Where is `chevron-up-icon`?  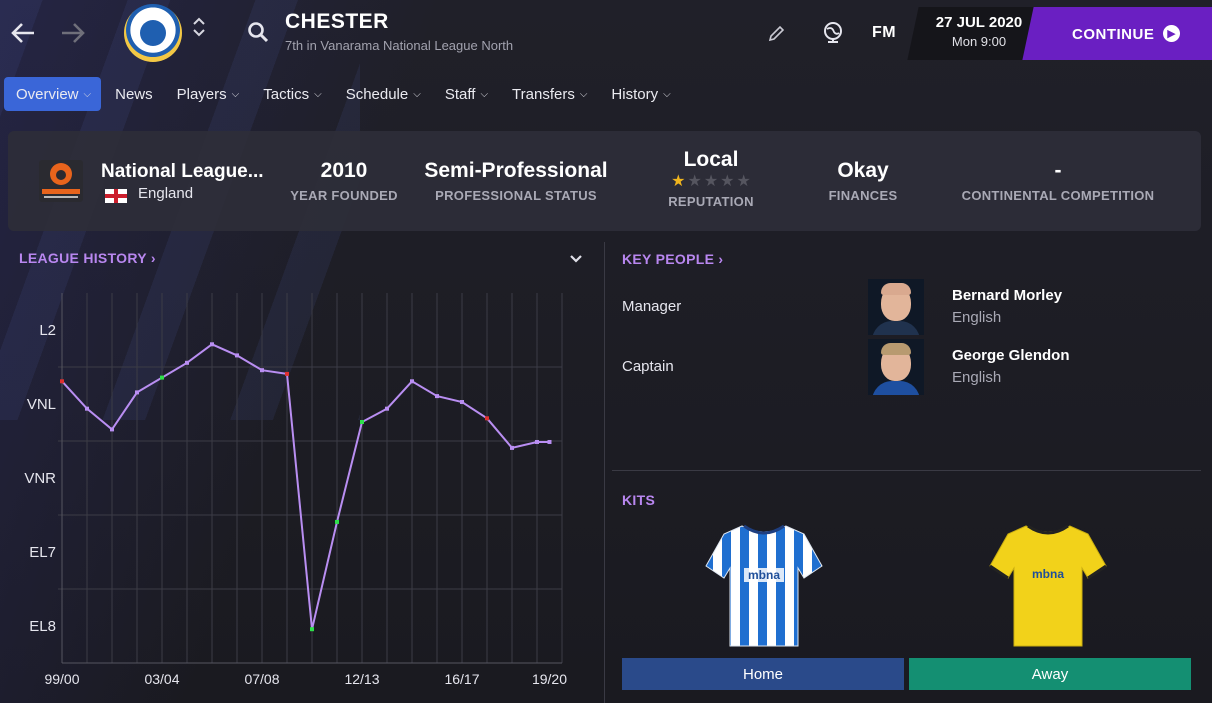
chevron-up-icon is located at coordinates (199, 21).